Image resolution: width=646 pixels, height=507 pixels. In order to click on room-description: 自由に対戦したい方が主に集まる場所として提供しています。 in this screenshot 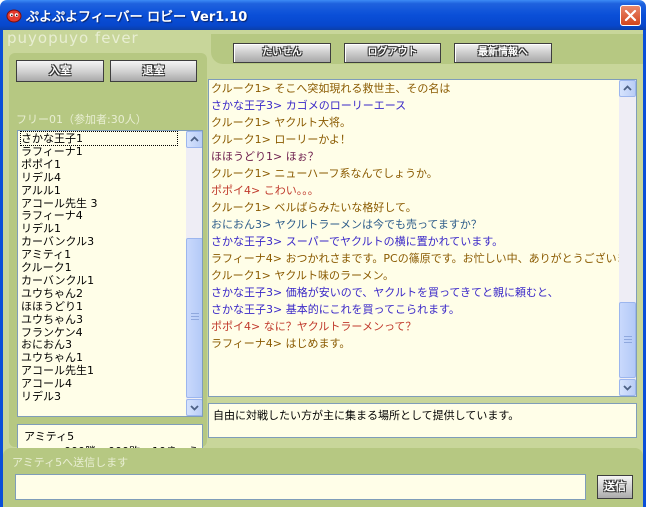, I will do `click(422, 420)`.